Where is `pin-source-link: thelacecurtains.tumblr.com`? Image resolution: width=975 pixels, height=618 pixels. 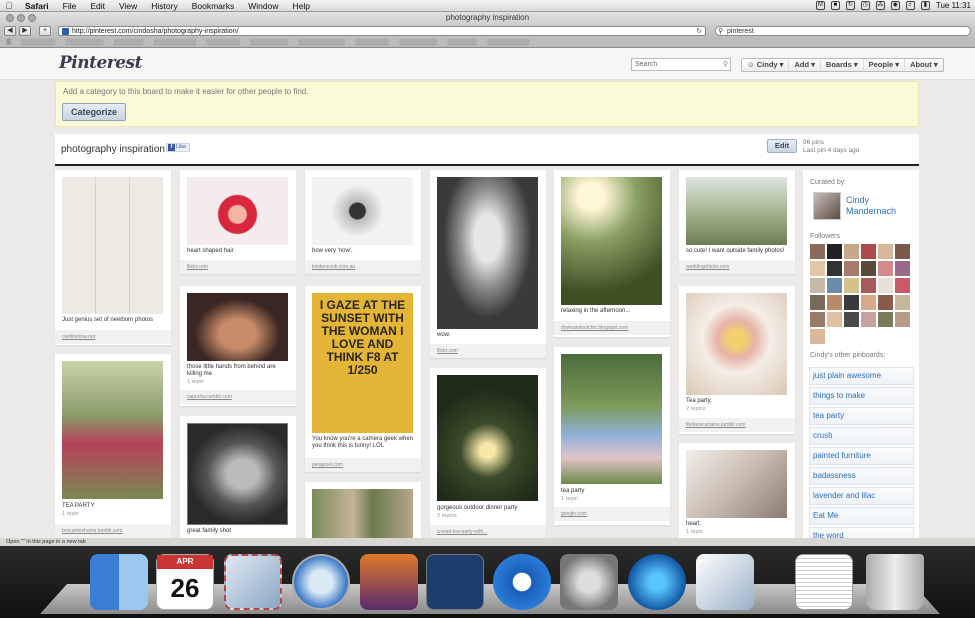 pin-source-link: thelacecurtains.tumblr.com is located at coordinates (737, 425).